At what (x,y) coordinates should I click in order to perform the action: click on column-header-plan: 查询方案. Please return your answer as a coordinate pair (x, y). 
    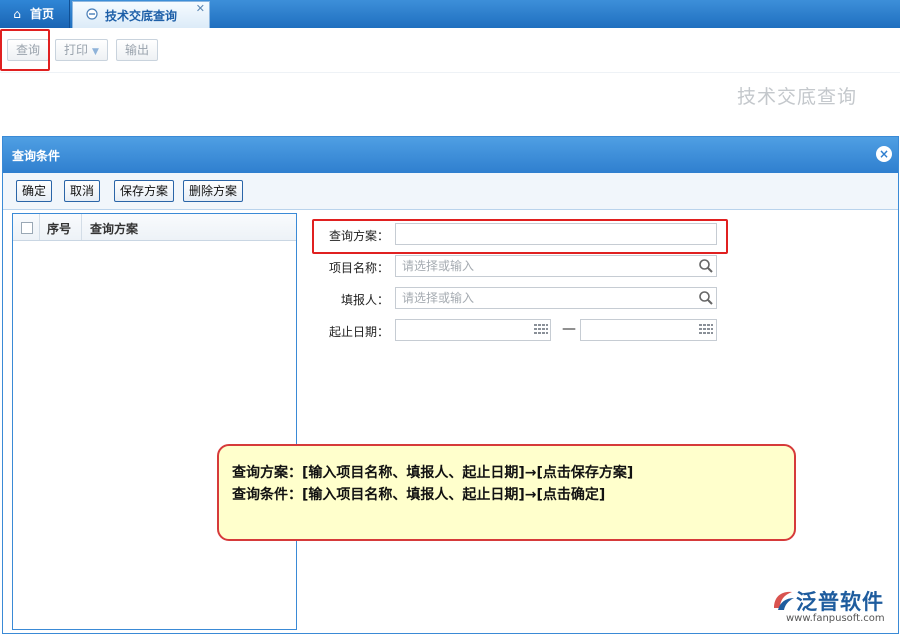
    Looking at the image, I should click on (114, 229).